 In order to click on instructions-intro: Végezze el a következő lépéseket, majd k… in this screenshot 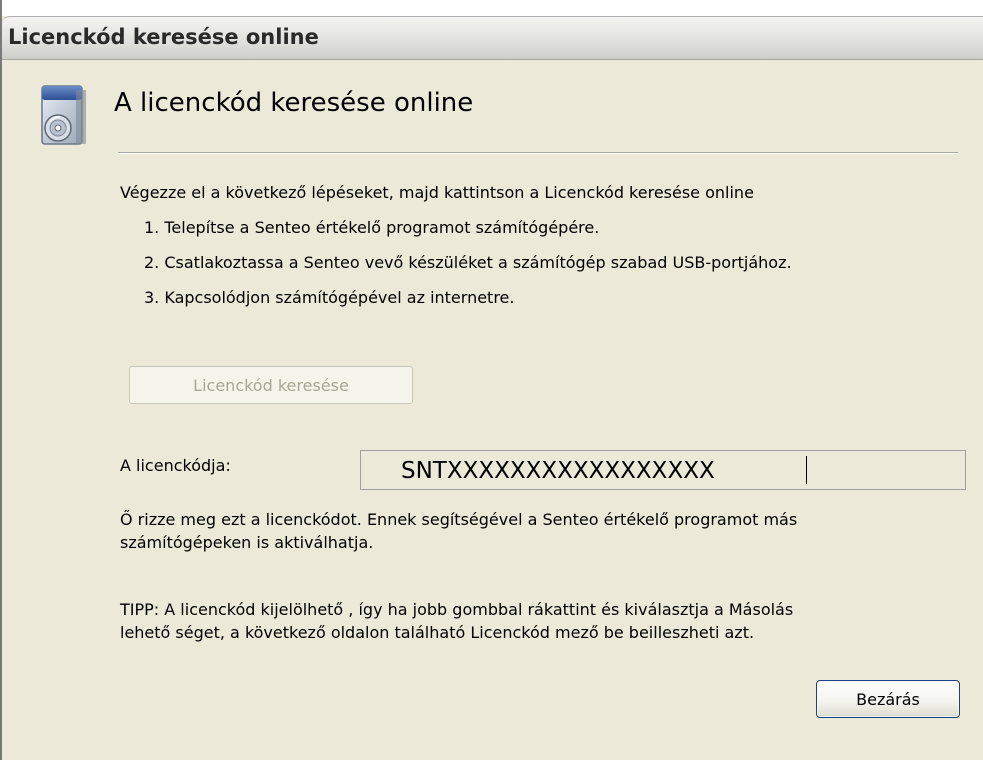, I will do `click(437, 192)`.